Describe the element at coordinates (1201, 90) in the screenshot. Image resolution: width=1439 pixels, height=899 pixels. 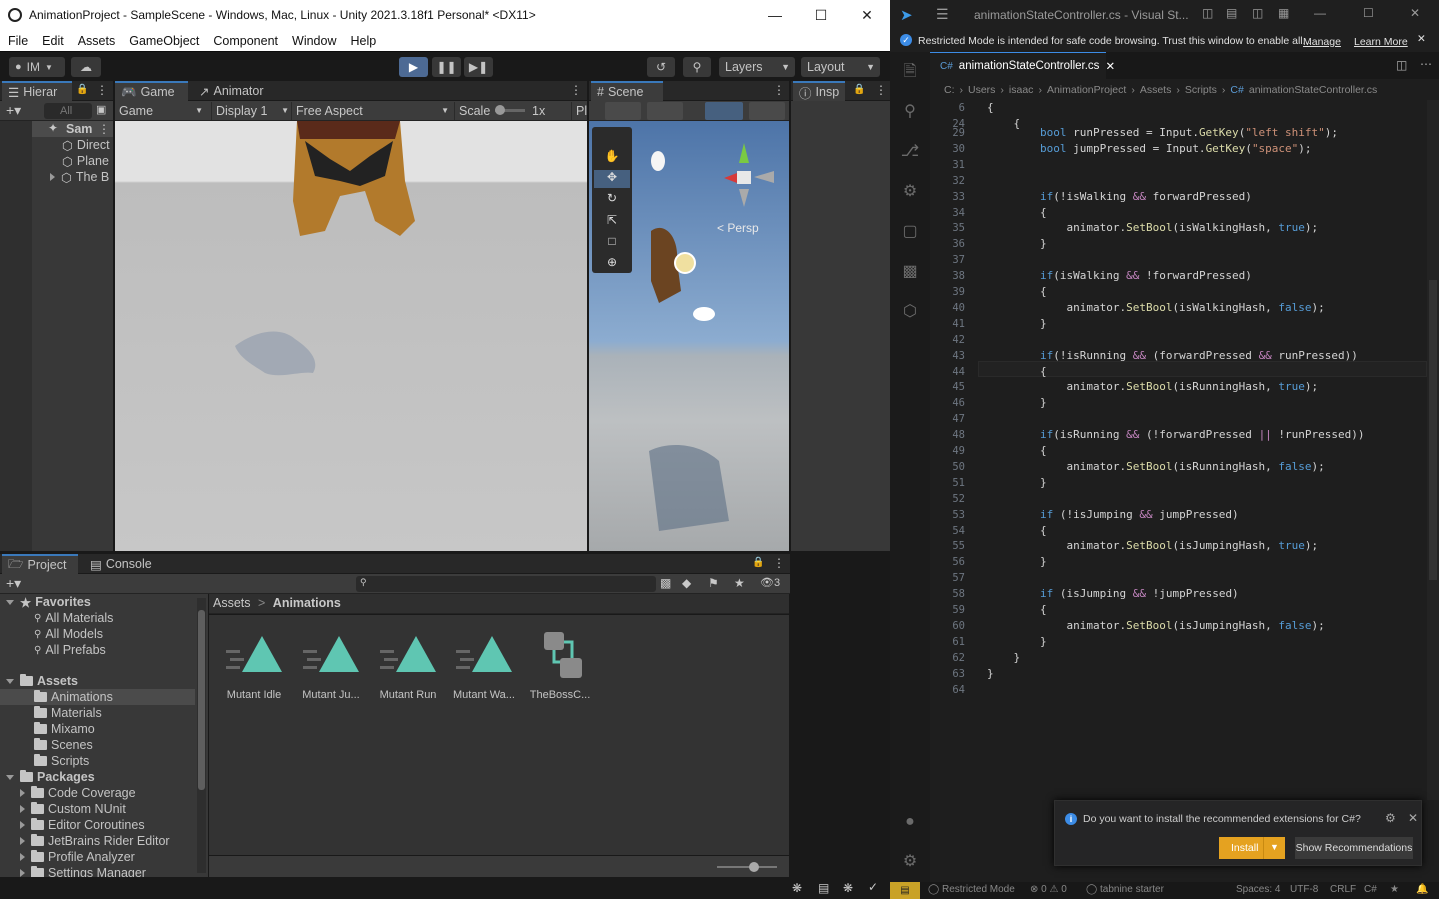
I see `breadcrumb-item: Scripts` at that location.